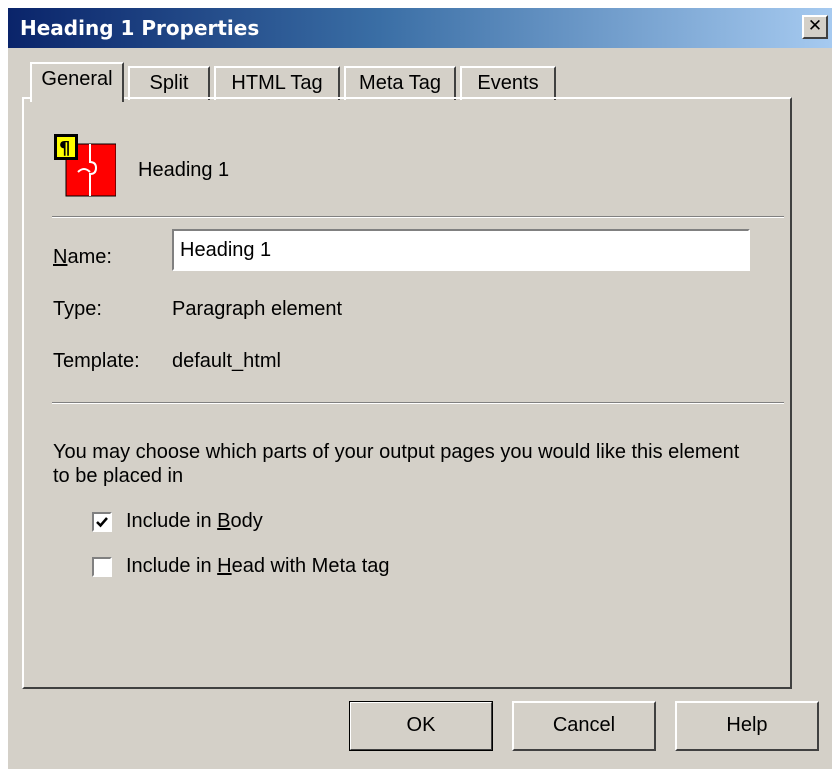  I want to click on include-body-label-accel: B, so click(224, 521).